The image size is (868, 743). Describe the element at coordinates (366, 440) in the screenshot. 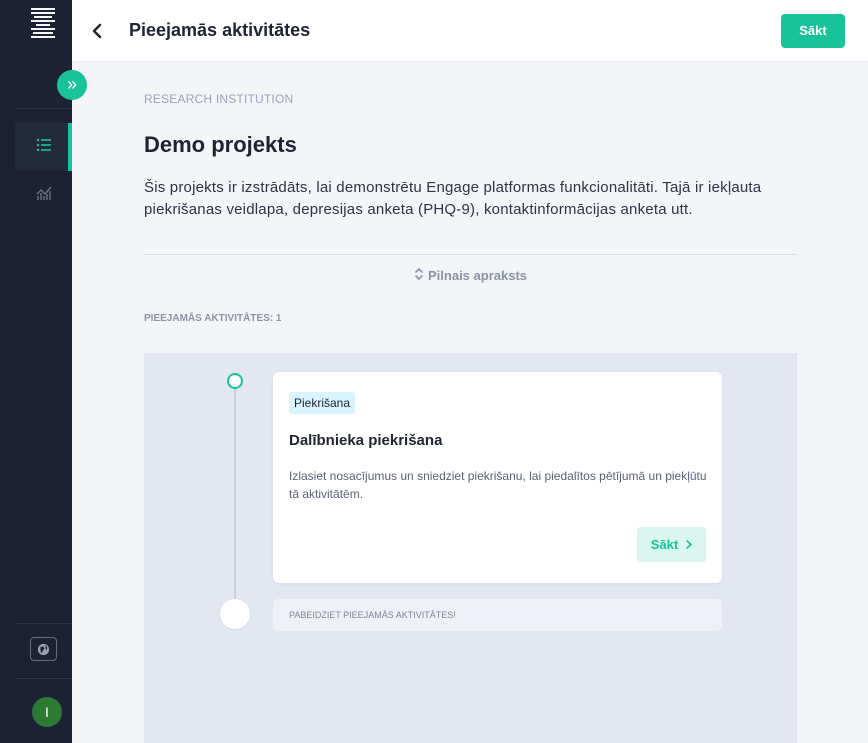

I see `activity-title: Dalībnieka piekrišana` at that location.